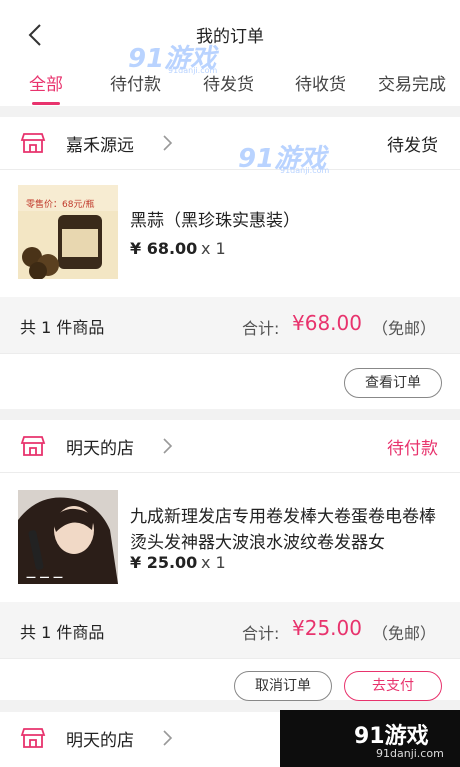  Describe the element at coordinates (393, 383) in the screenshot. I see `view-order-button: 查看订单` at that location.